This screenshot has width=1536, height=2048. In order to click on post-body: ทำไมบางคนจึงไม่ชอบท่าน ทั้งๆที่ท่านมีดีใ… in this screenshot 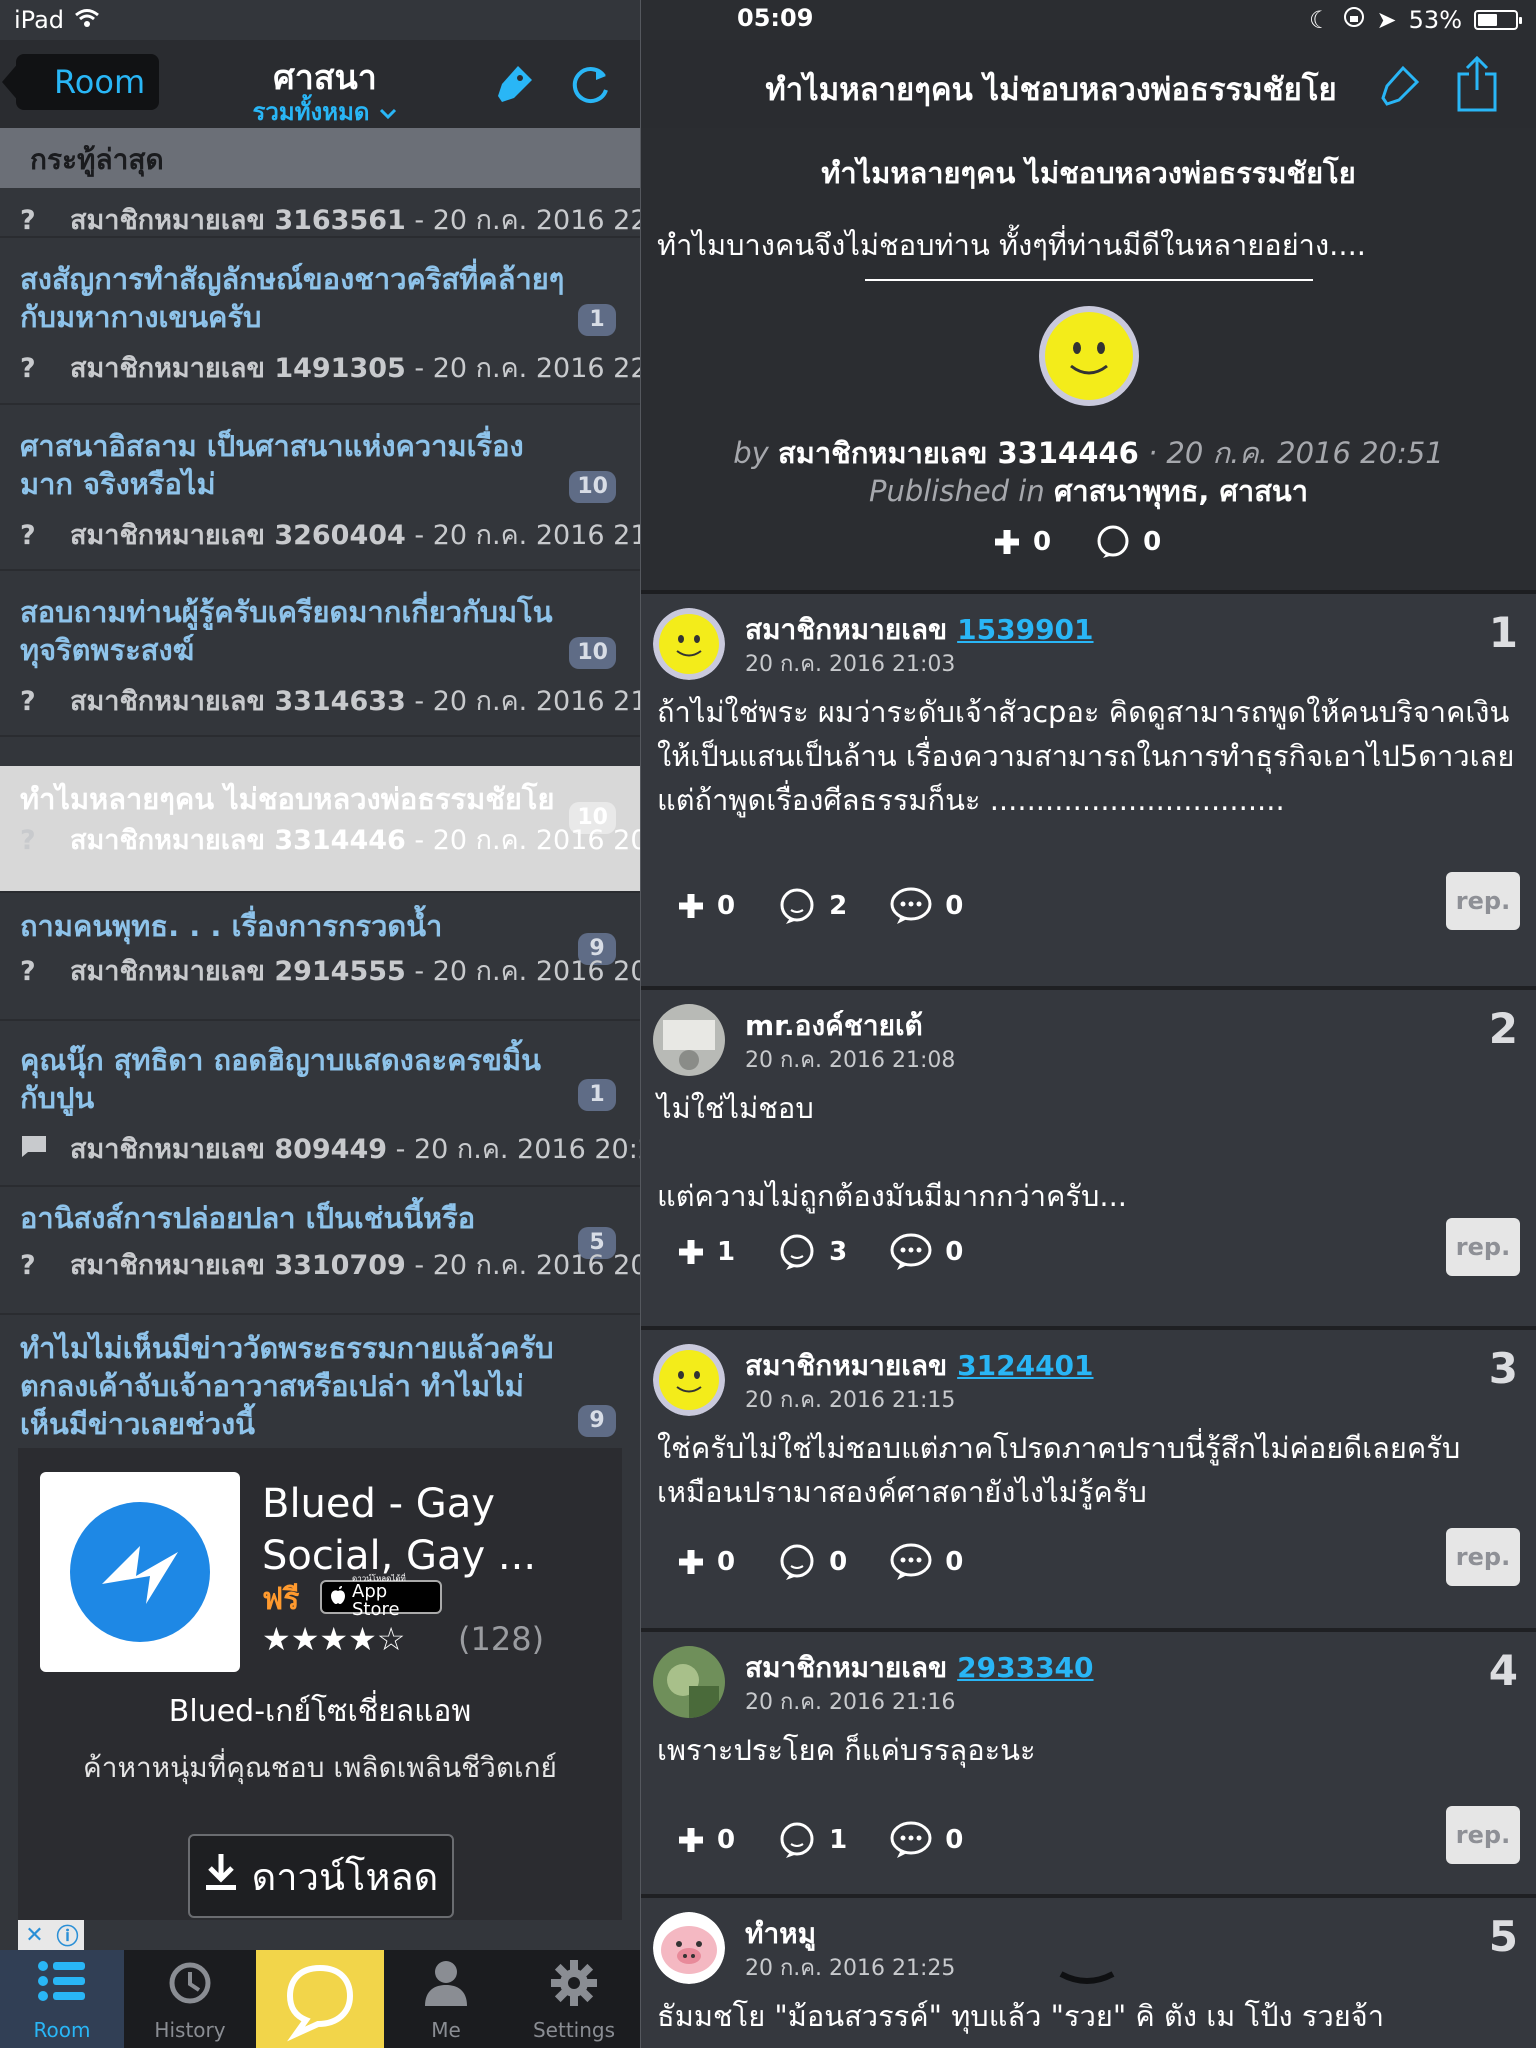, I will do `click(1011, 245)`.